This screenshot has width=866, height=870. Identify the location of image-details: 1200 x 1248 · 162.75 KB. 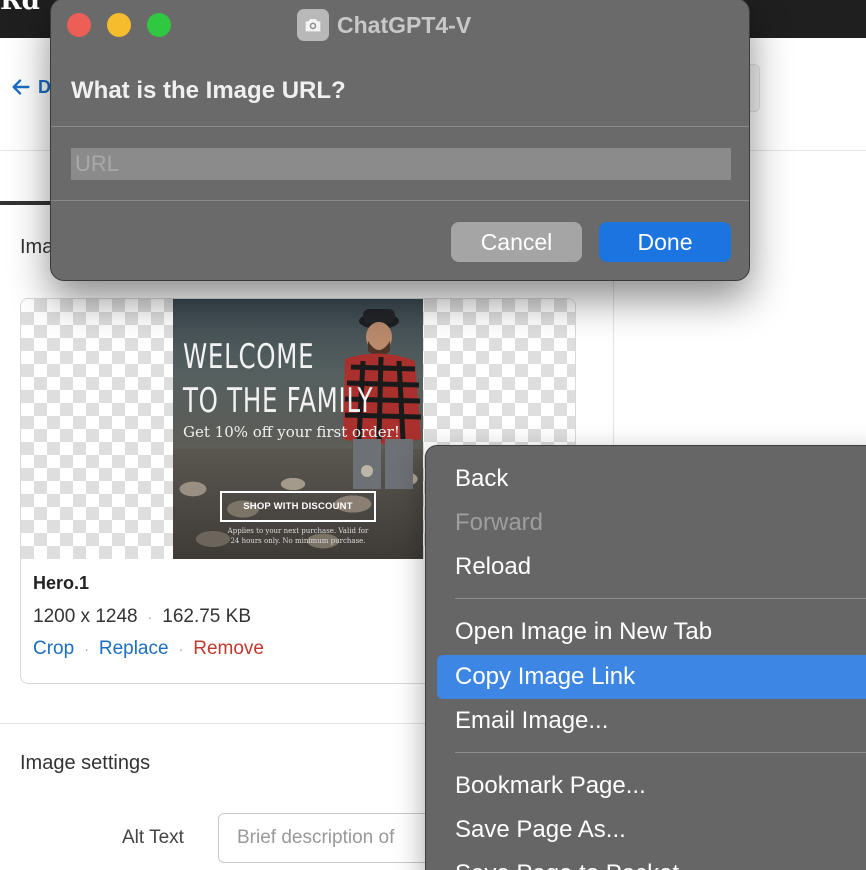
(148, 617).